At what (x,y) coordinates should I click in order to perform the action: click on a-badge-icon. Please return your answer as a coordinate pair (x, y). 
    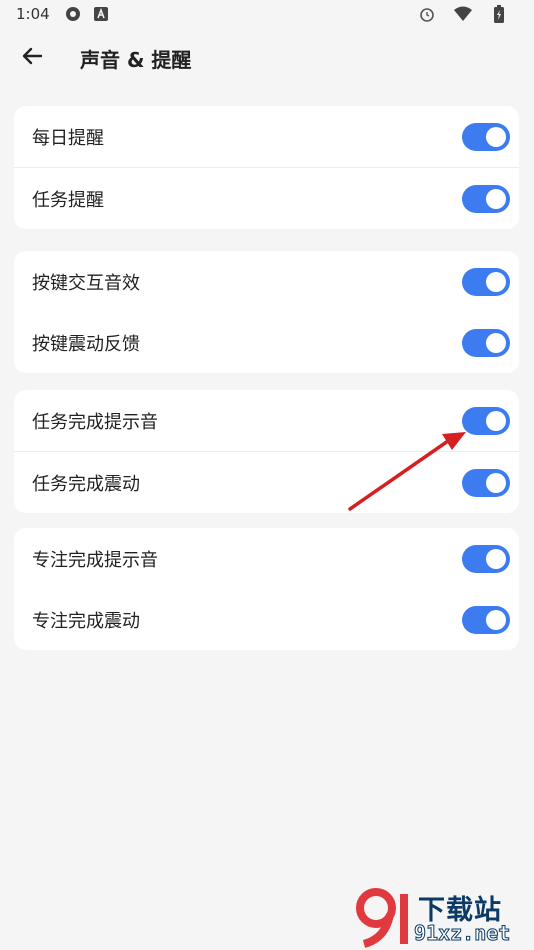
    Looking at the image, I should click on (101, 14).